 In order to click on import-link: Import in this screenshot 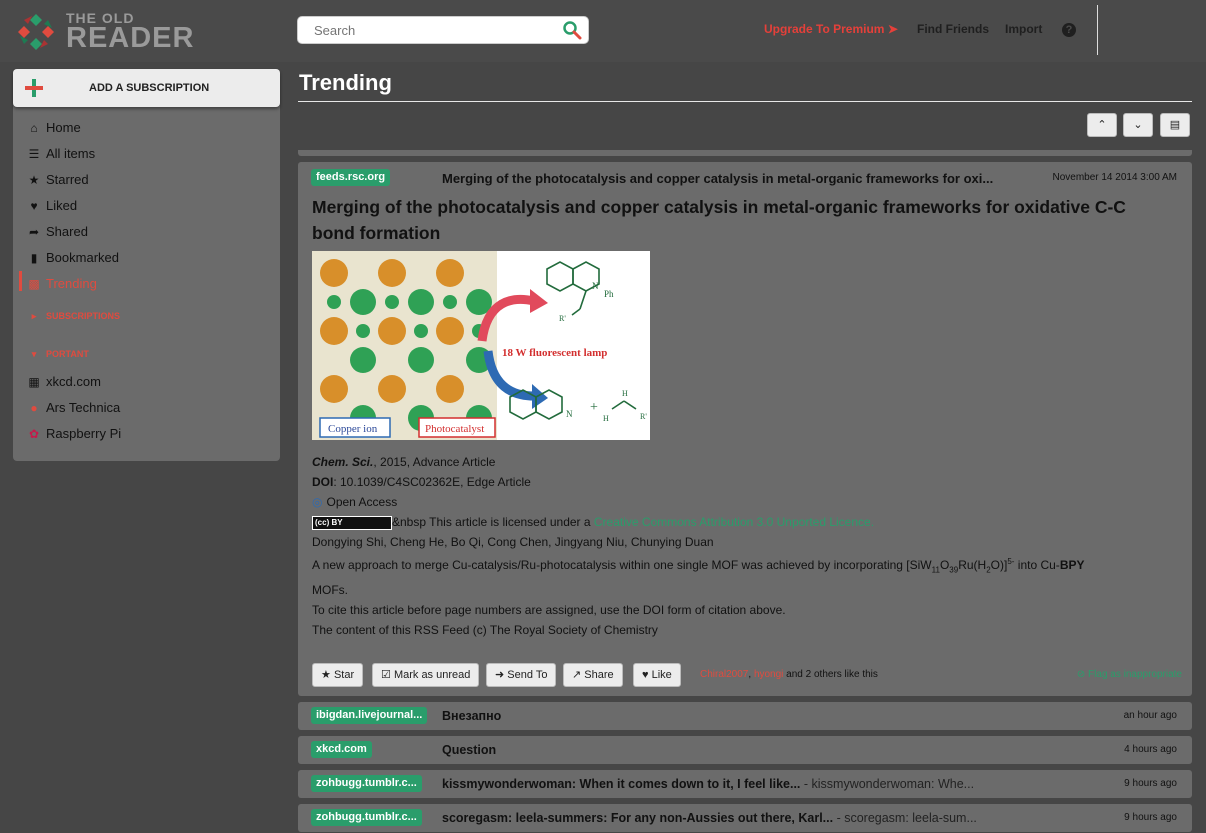, I will do `click(1023, 29)`.